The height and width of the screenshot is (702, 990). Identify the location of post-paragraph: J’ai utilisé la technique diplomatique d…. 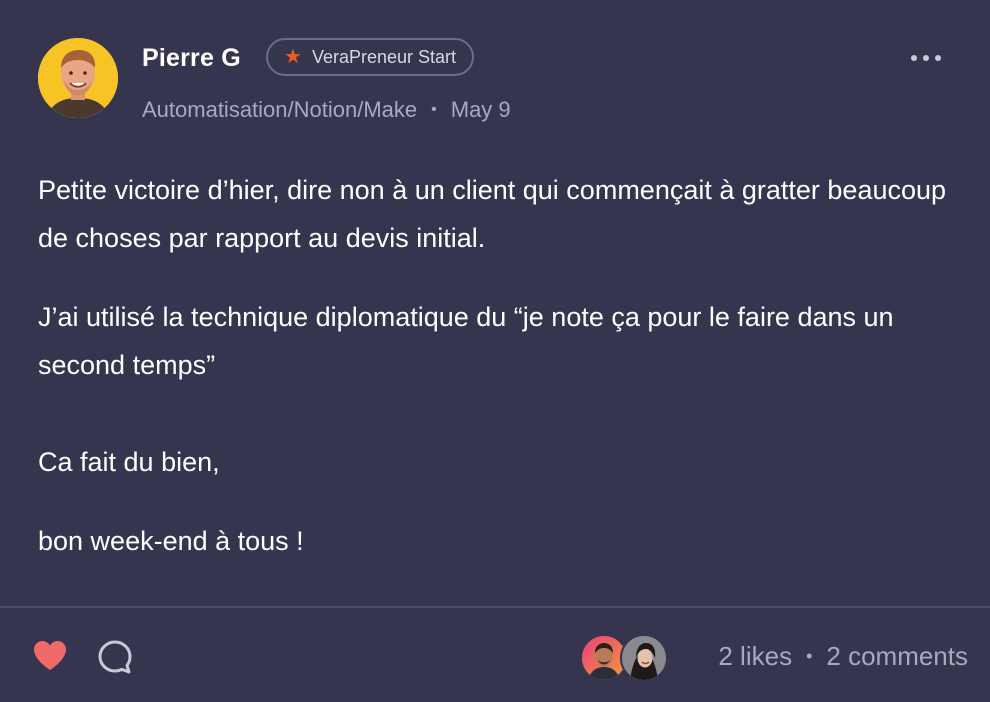
(466, 341).